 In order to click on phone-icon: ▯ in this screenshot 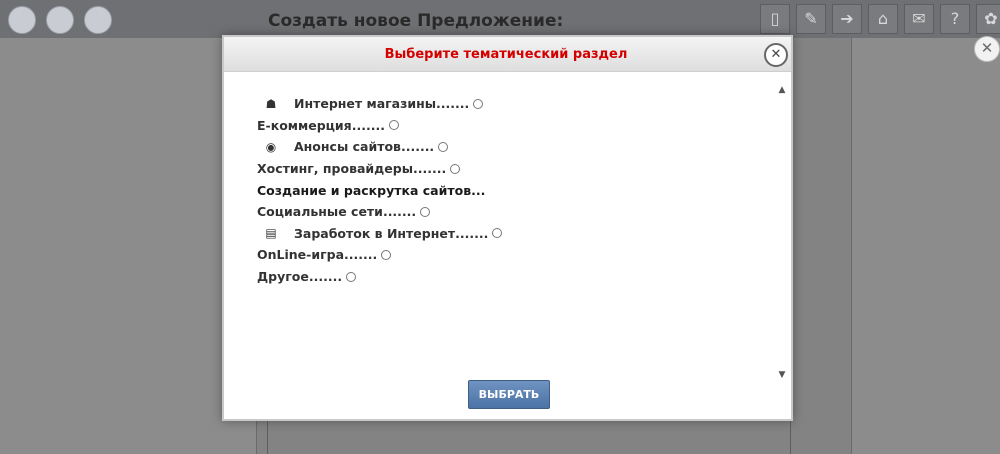, I will do `click(775, 19)`.